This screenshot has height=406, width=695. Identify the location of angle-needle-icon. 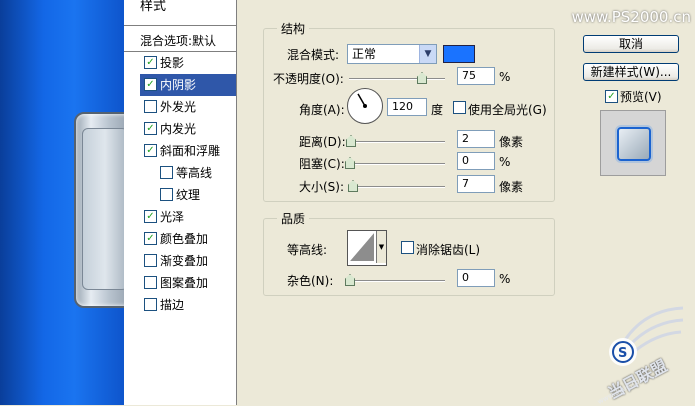
(362, 100).